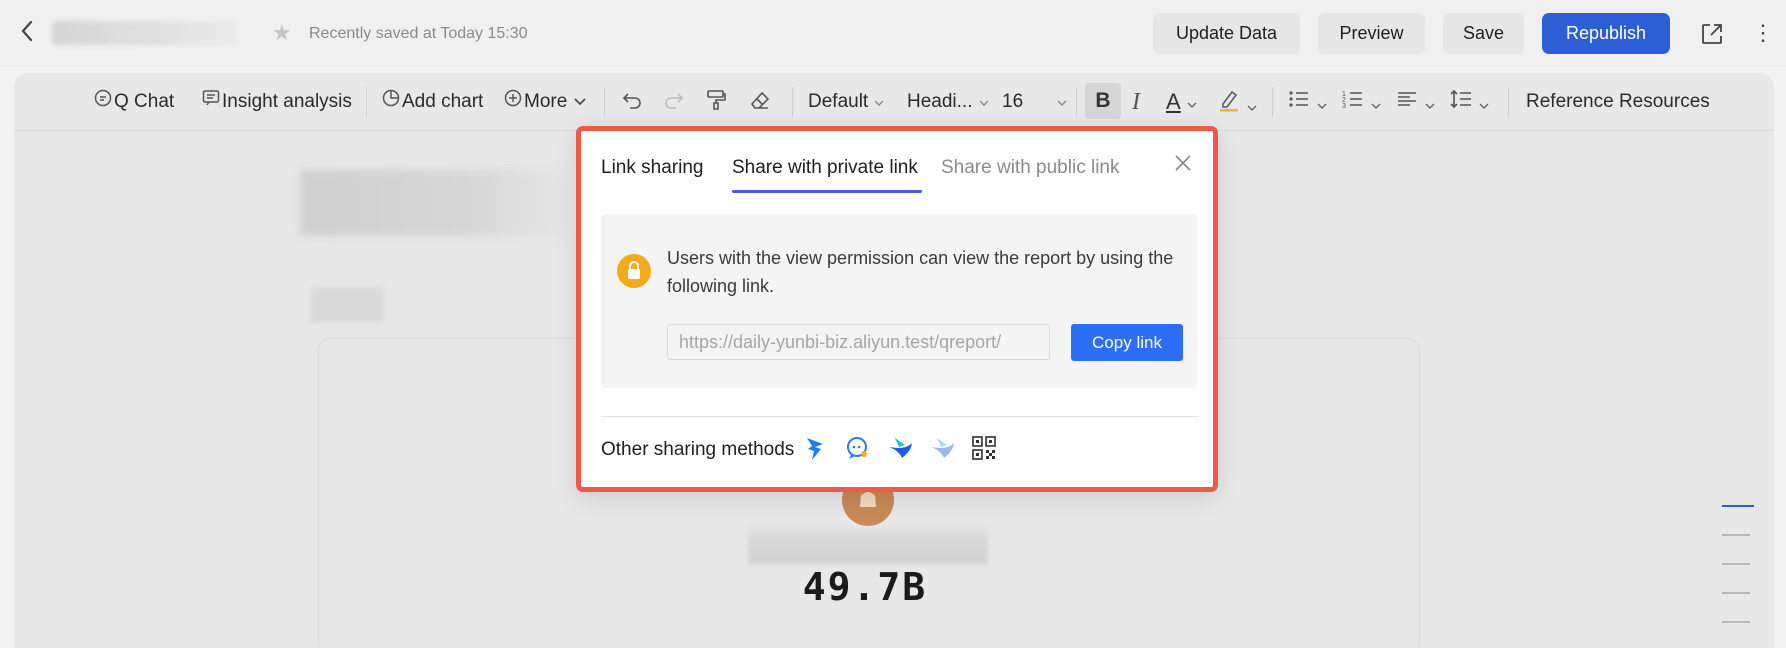 The height and width of the screenshot is (648, 1786). What do you see at coordinates (1127, 342) in the screenshot?
I see `copy-link-button: Copy link` at bounding box center [1127, 342].